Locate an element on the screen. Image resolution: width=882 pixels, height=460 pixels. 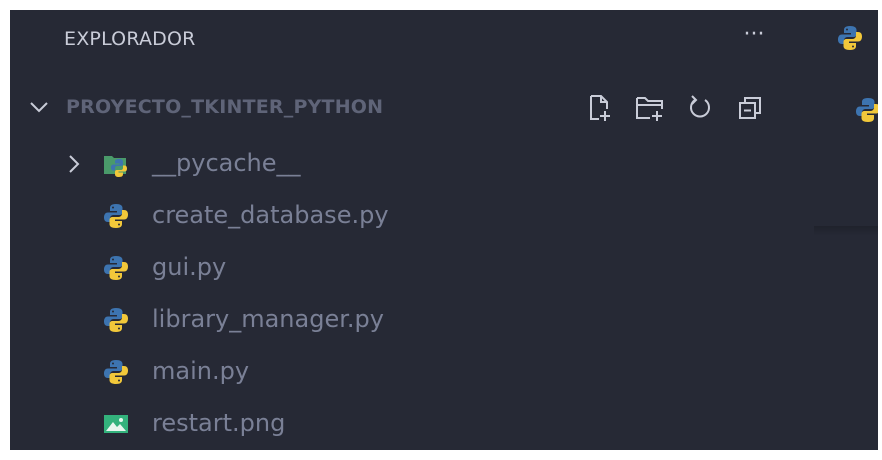
tree-item-gui: gui.py is located at coordinates (444, 268).